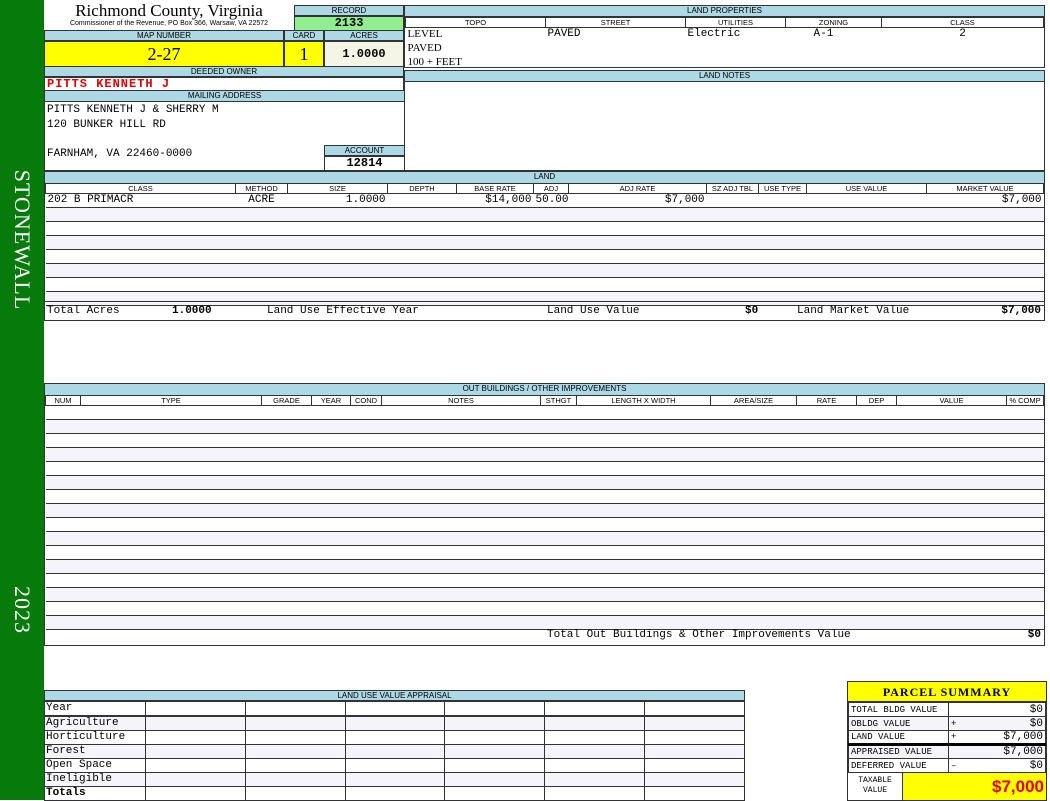  I want to click on col-class: CLASS, so click(962, 22).